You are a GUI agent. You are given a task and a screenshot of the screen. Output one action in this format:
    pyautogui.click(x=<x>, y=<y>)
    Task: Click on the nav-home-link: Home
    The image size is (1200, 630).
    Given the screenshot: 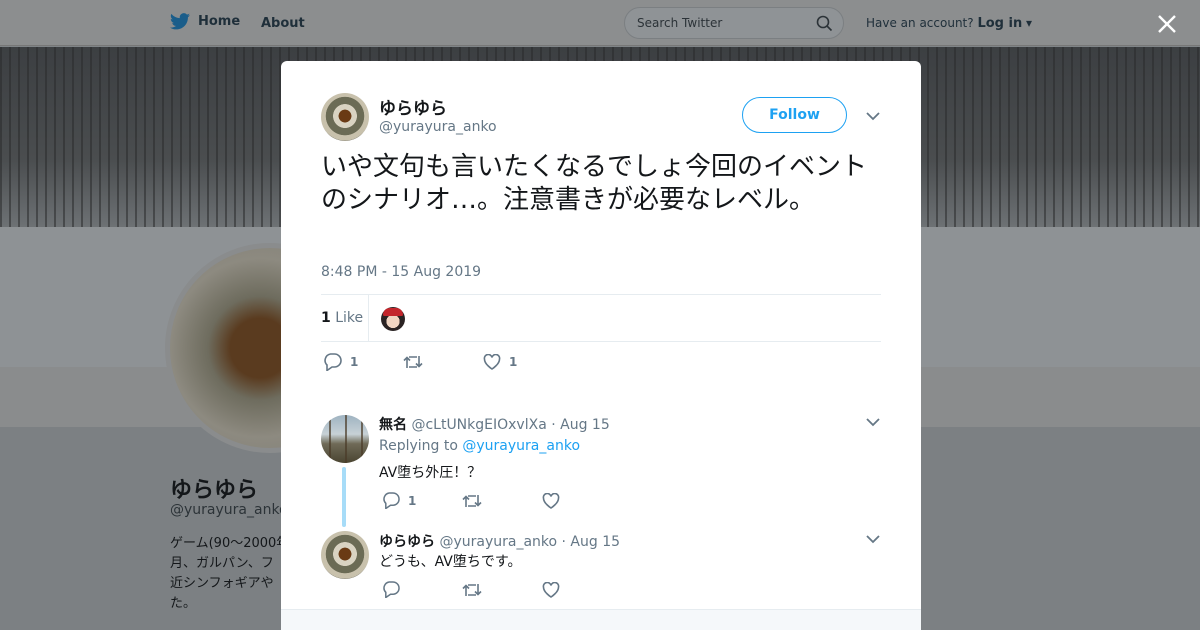 What is the action you would take?
    pyautogui.click(x=205, y=21)
    